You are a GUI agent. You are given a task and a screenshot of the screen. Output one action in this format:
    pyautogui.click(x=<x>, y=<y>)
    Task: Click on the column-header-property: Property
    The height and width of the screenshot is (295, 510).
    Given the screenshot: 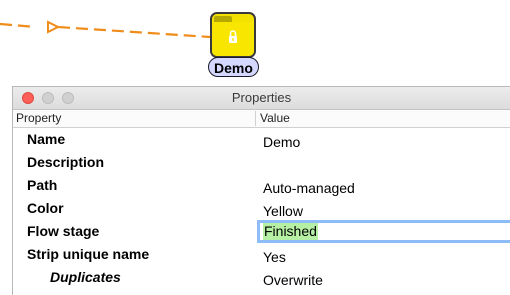 What is the action you would take?
    pyautogui.click(x=38, y=118)
    